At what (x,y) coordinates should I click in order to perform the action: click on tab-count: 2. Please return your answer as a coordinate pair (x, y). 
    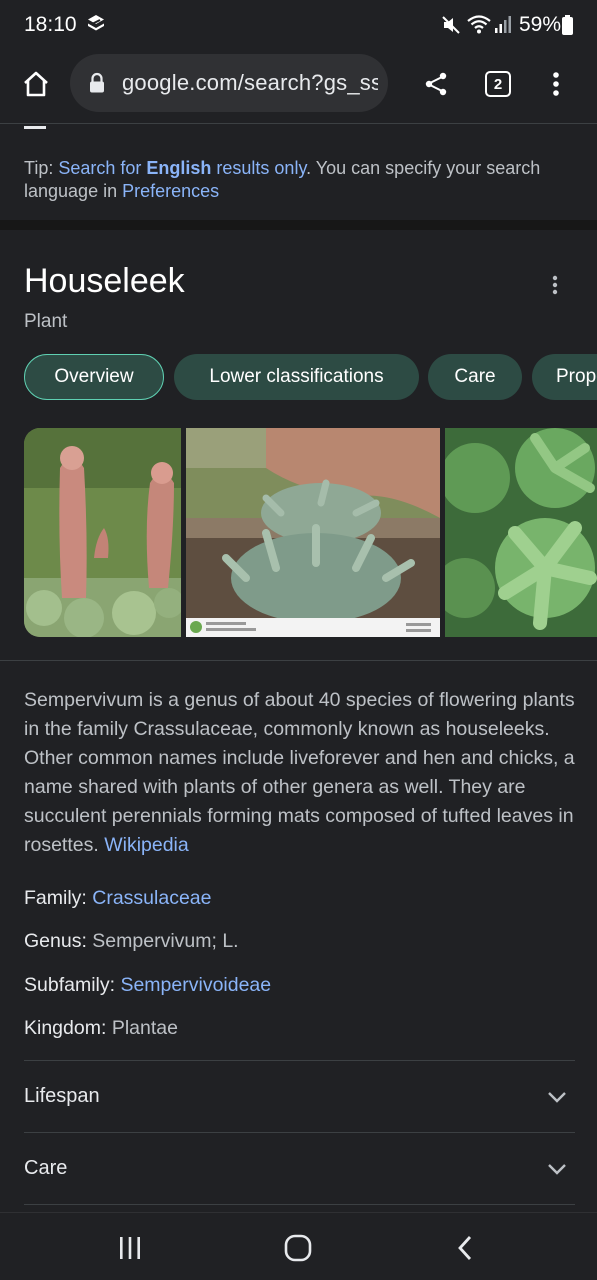
    Looking at the image, I should click on (498, 84).